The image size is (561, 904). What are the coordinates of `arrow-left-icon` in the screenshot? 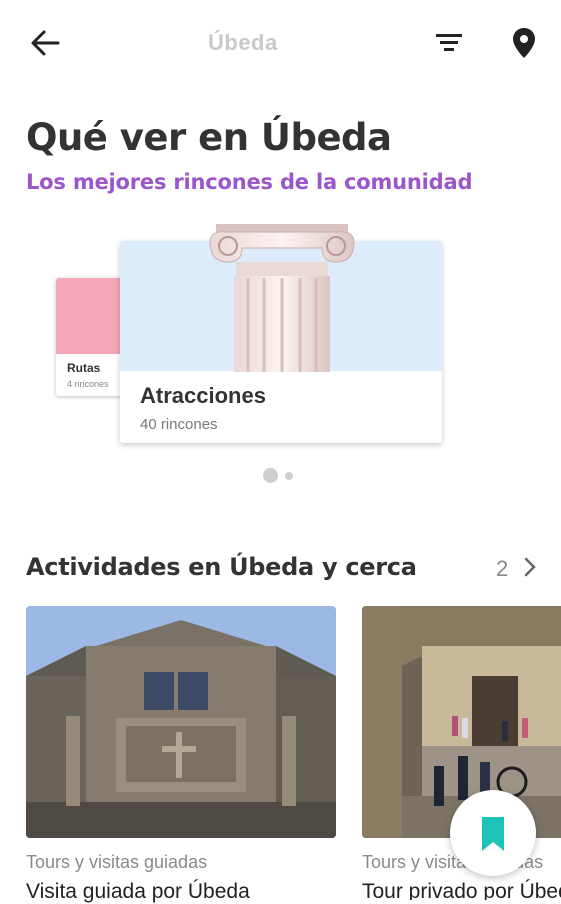 It's located at (45, 43).